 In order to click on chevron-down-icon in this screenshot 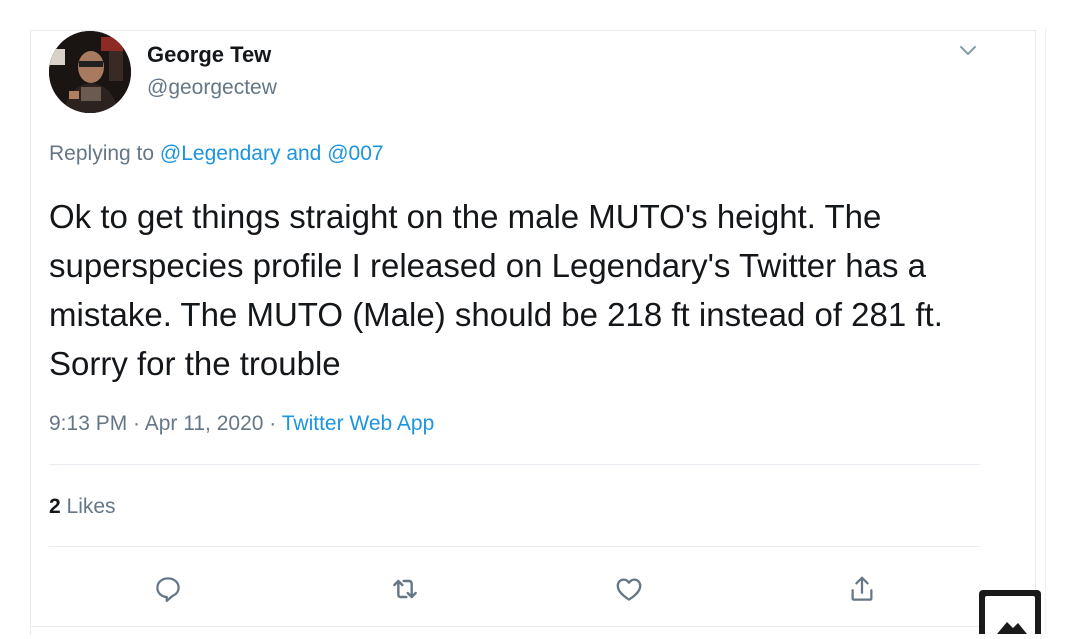, I will do `click(968, 50)`.